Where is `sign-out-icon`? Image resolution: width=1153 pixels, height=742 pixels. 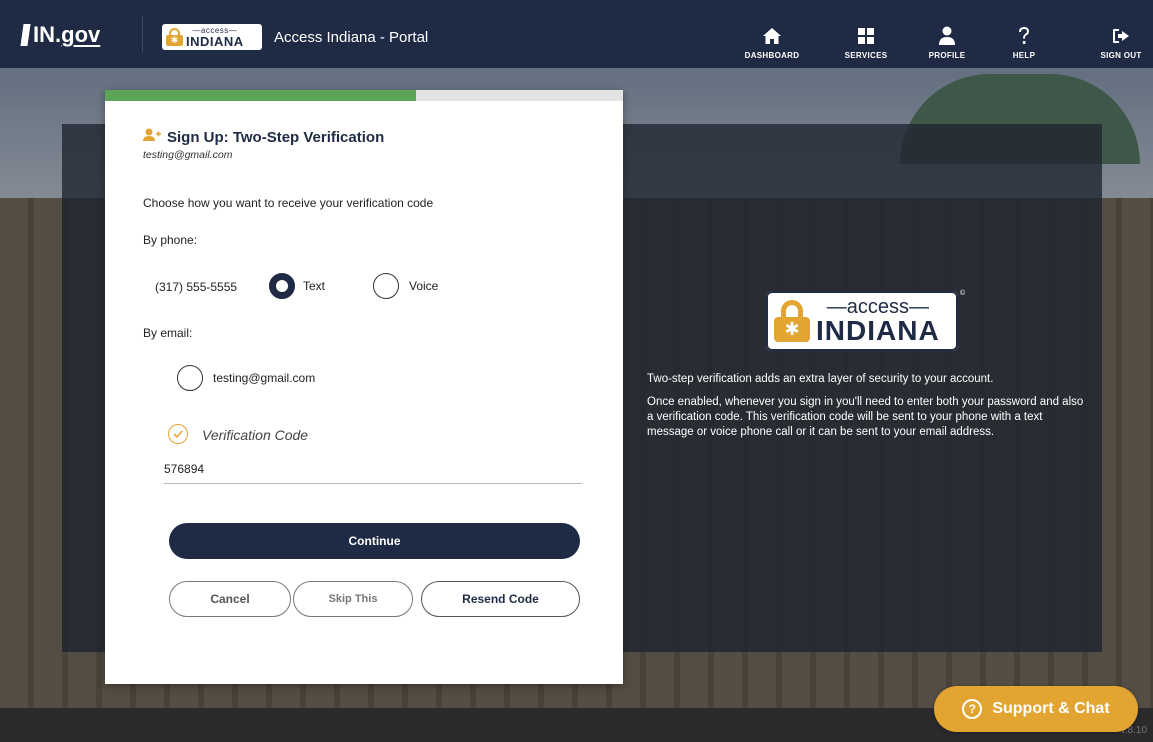
sign-out-icon is located at coordinates (1121, 36).